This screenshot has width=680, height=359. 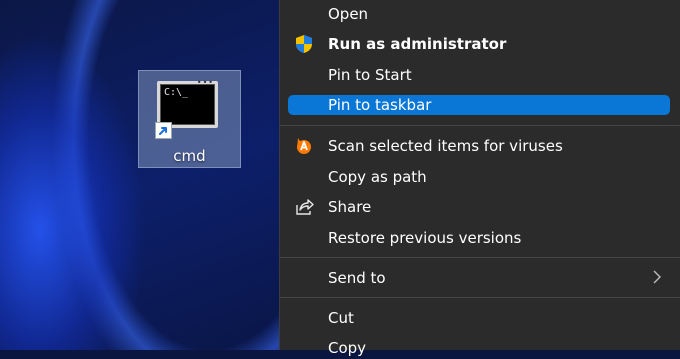 I want to click on menu-item-send-to: Send to, so click(x=479, y=278).